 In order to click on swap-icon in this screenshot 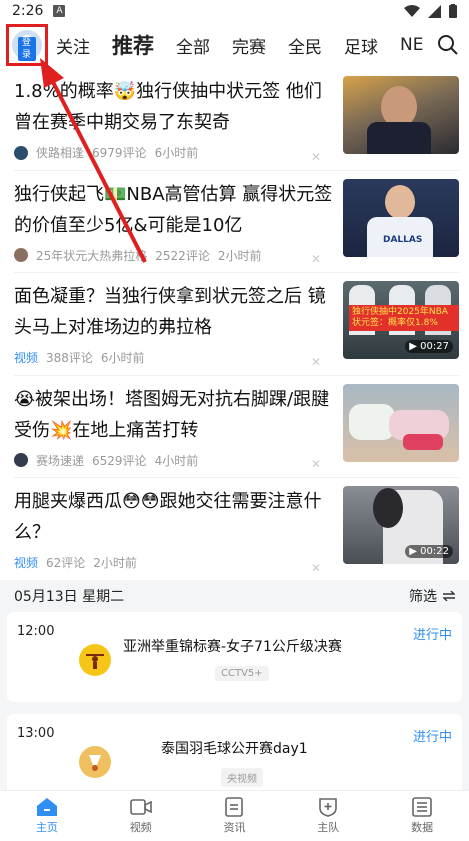, I will do `click(449, 596)`.